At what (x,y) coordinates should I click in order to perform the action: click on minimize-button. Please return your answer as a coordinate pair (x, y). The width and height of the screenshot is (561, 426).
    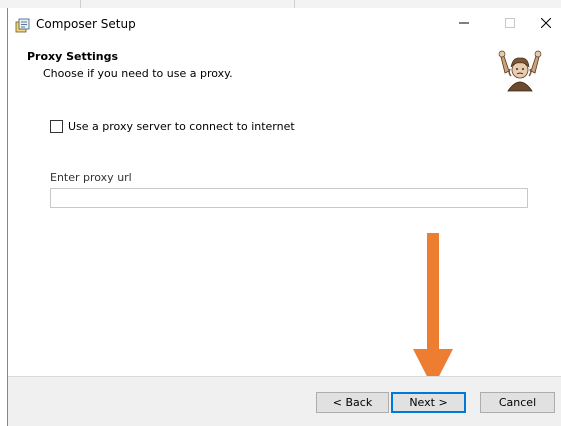
    Looking at the image, I should click on (464, 23).